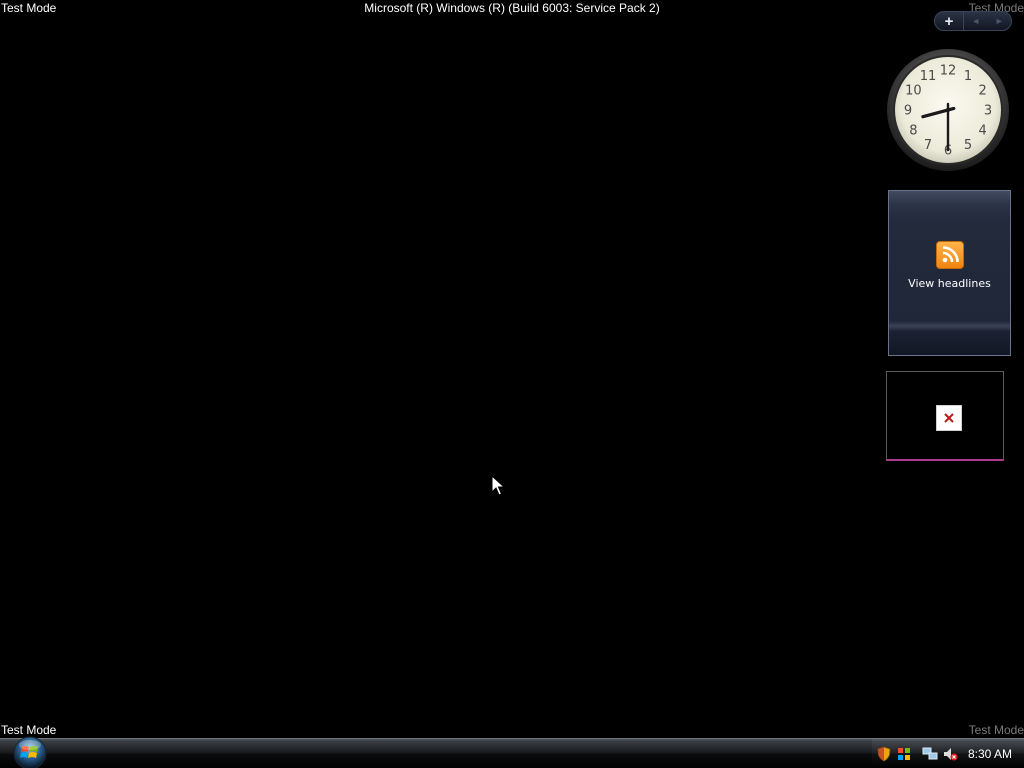  I want to click on next-gadget-page-button: ►, so click(1000, 21).